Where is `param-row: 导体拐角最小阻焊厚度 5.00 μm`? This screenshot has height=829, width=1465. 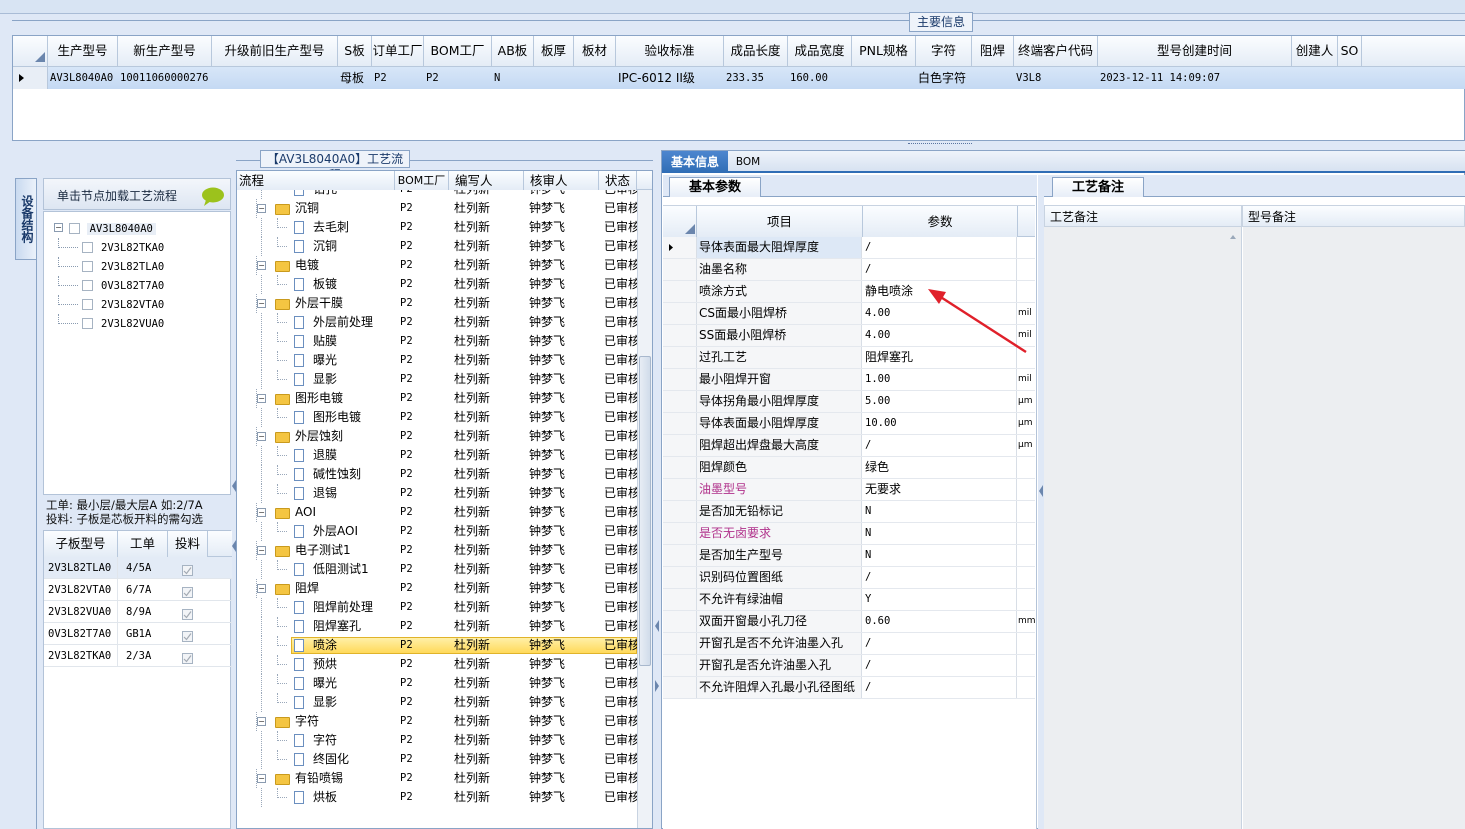
param-row: 导体拐角最小阻焊厚度 5.00 μm is located at coordinates (849, 402).